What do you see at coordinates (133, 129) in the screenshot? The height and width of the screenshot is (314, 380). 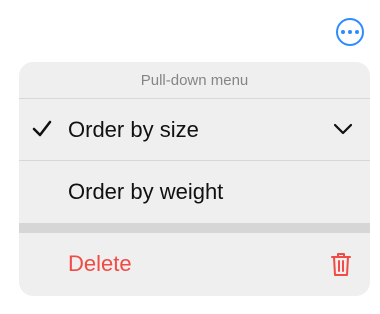 I see `order-by-size-label: Order by size` at bounding box center [133, 129].